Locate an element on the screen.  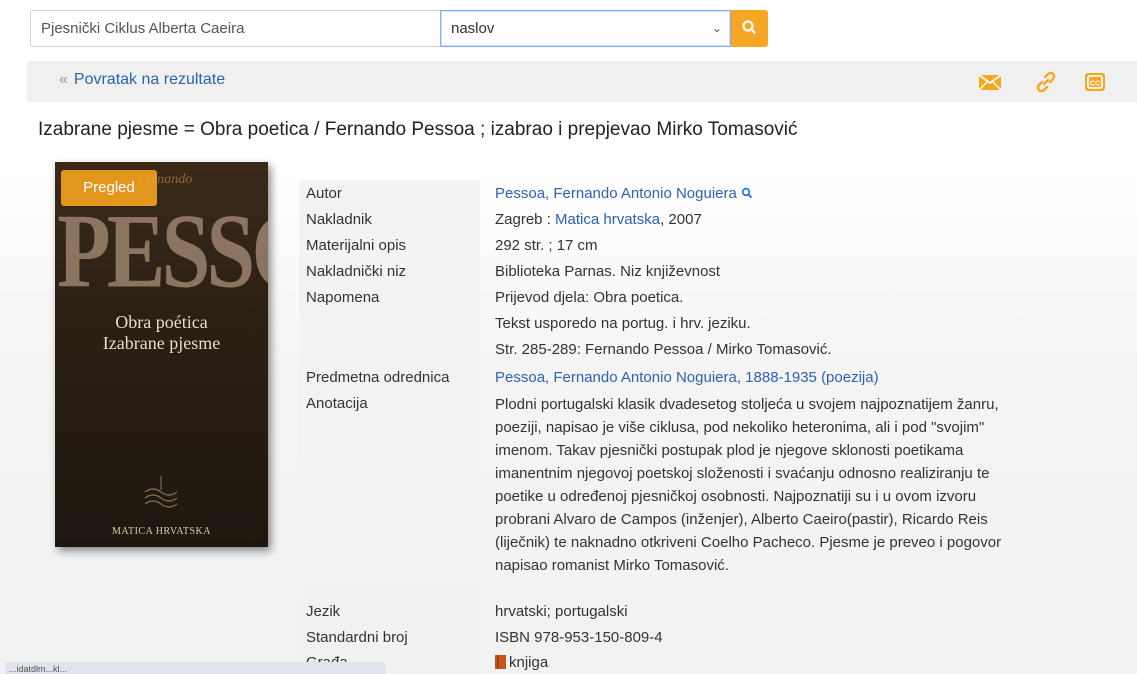
preview-button: Pregled is located at coordinates (109, 188).